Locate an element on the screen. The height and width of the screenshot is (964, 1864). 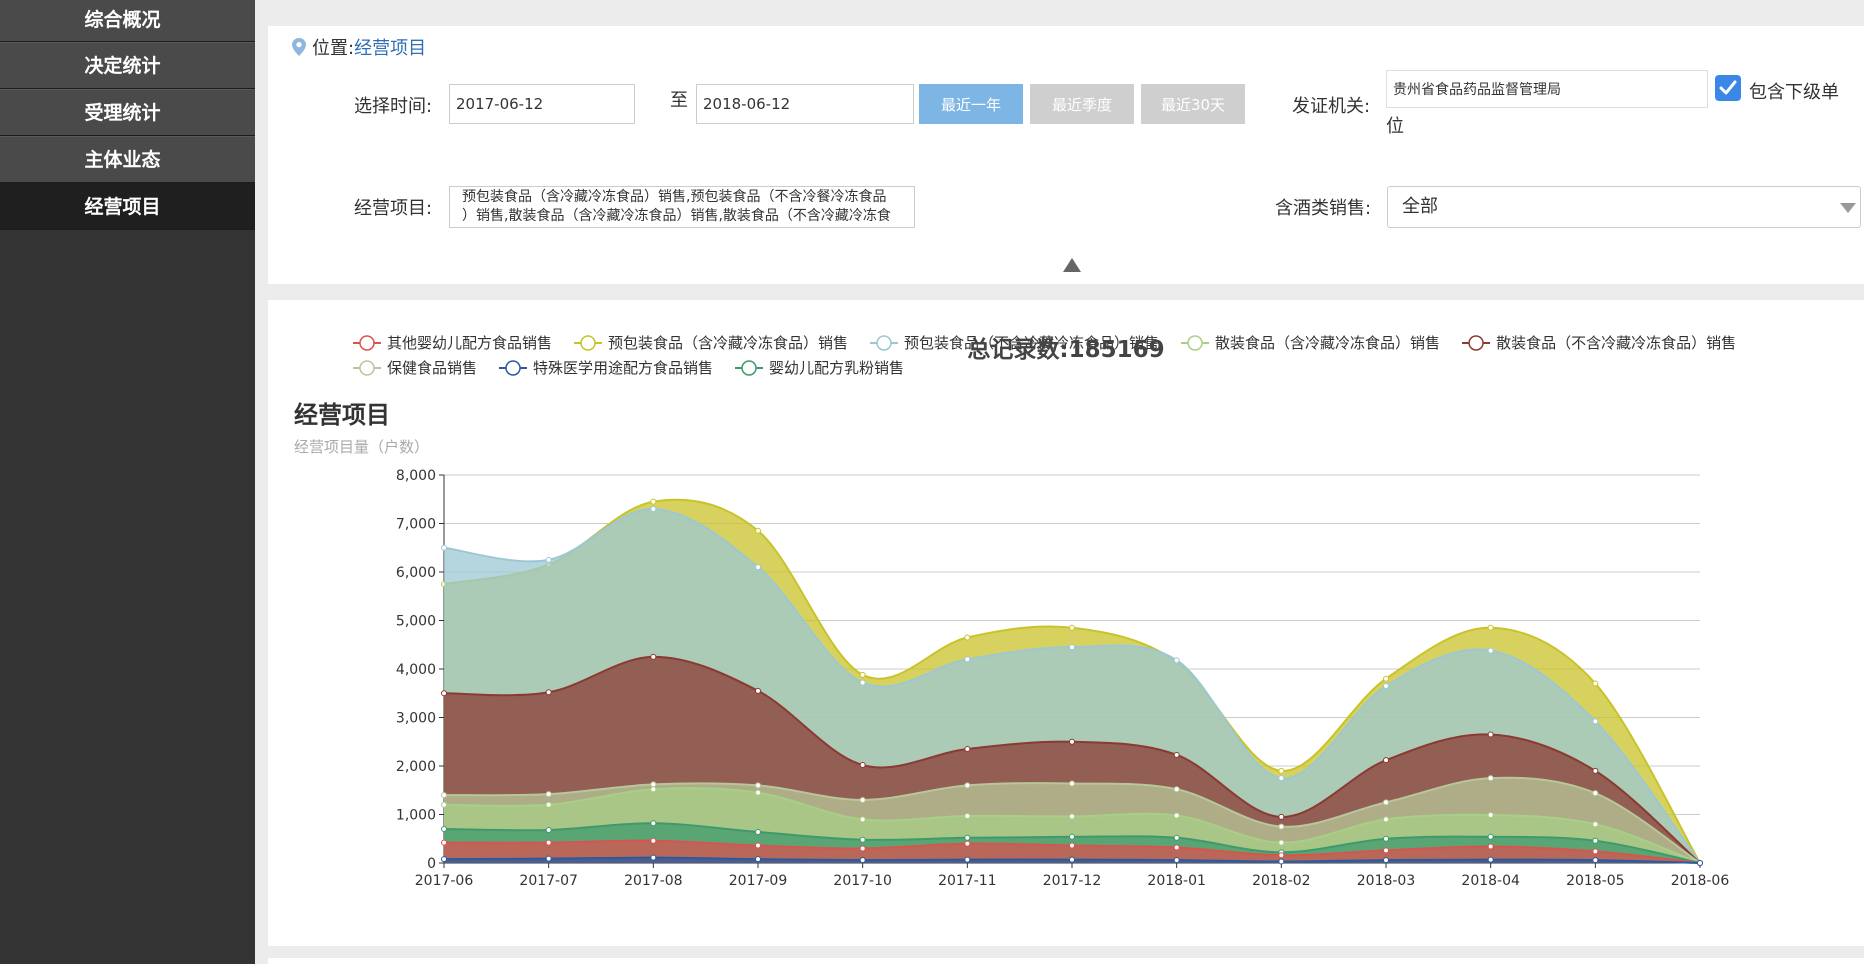
x-tick-label: 2017-06 is located at coordinates (444, 881).